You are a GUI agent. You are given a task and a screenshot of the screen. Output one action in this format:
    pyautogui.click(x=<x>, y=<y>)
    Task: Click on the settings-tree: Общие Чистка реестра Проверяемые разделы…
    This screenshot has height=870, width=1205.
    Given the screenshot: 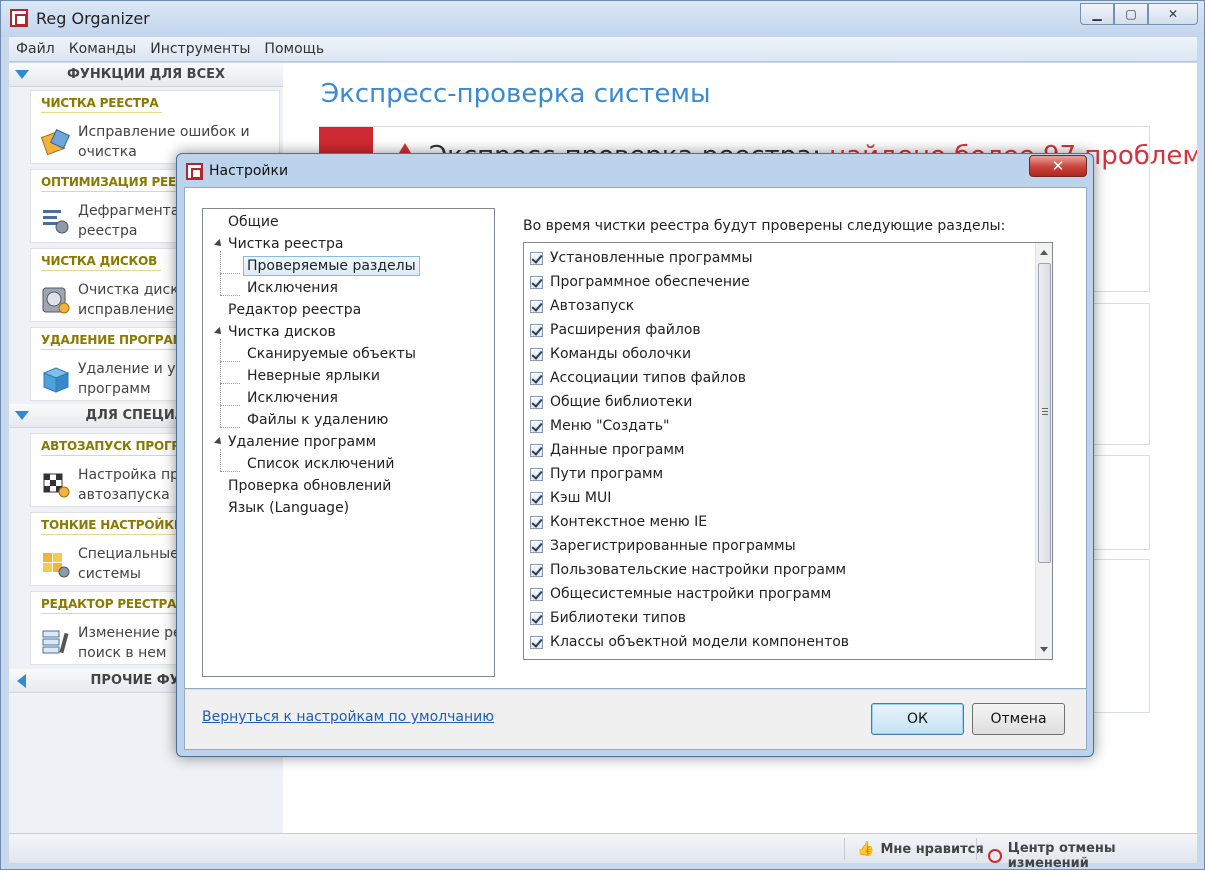 What is the action you would take?
    pyautogui.click(x=348, y=442)
    